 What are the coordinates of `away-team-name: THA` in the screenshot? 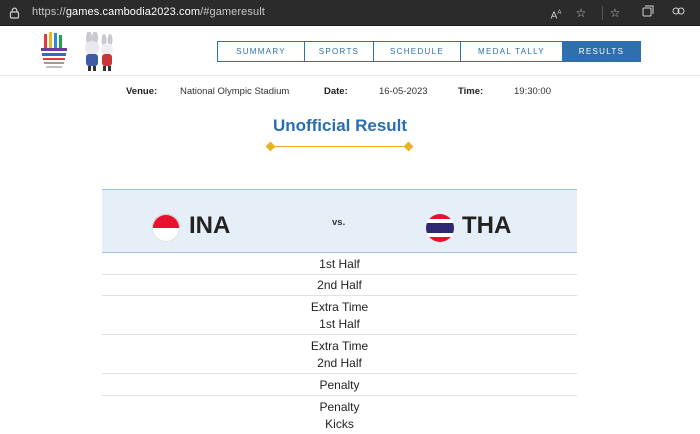 It's located at (487, 225).